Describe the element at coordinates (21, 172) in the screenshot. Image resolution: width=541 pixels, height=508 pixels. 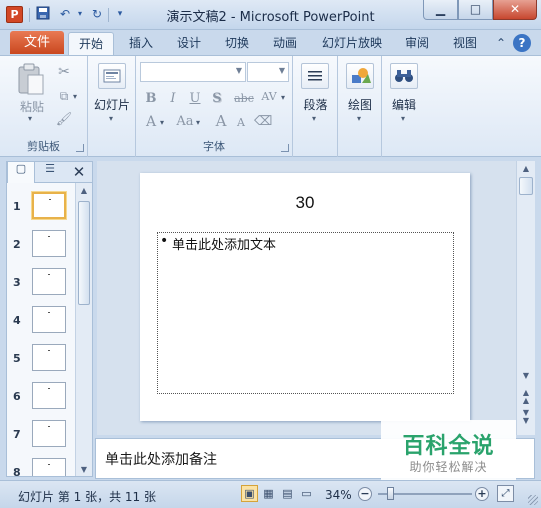
I see `tab-slides-thumbnails: ▢` at that location.